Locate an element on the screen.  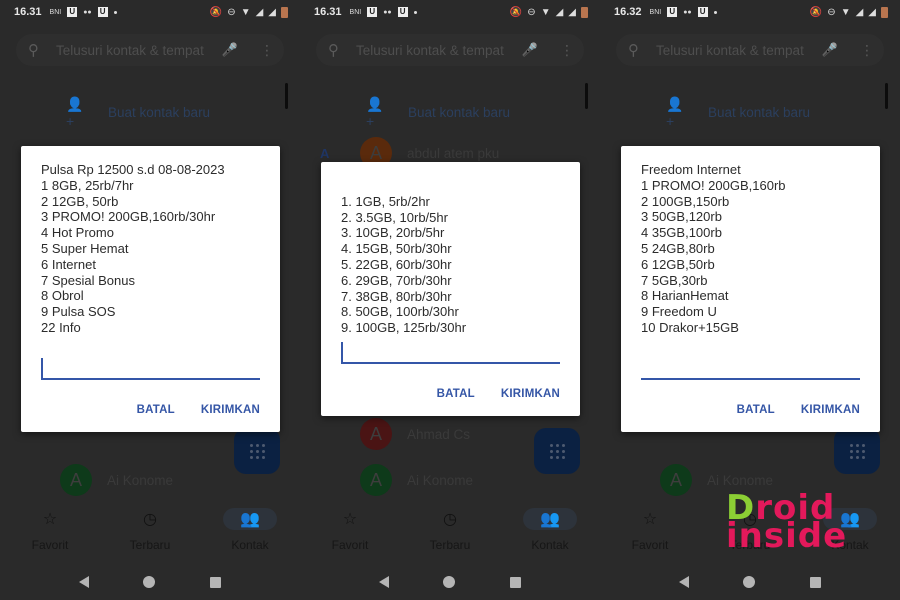
dialog-line: 1. 1GB, 5rb/2hr is located at coordinates (385, 201).